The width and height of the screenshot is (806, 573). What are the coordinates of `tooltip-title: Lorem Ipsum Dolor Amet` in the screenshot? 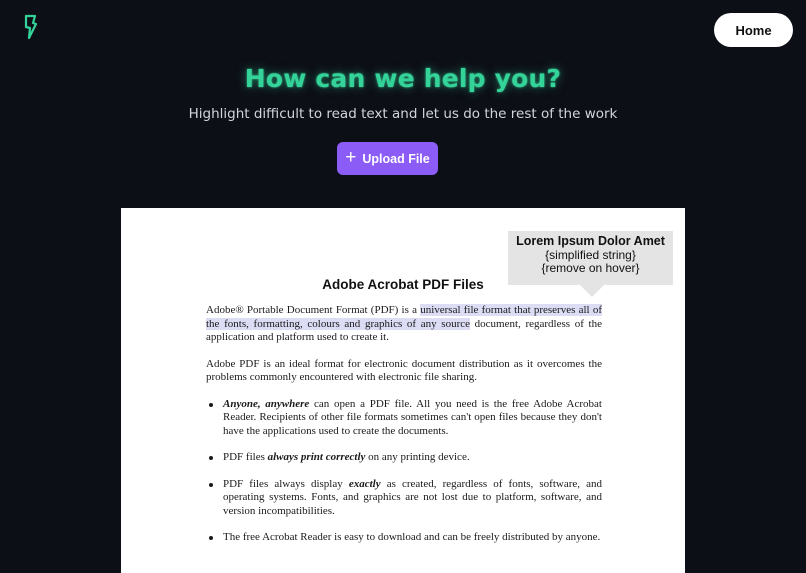 It's located at (590, 241).